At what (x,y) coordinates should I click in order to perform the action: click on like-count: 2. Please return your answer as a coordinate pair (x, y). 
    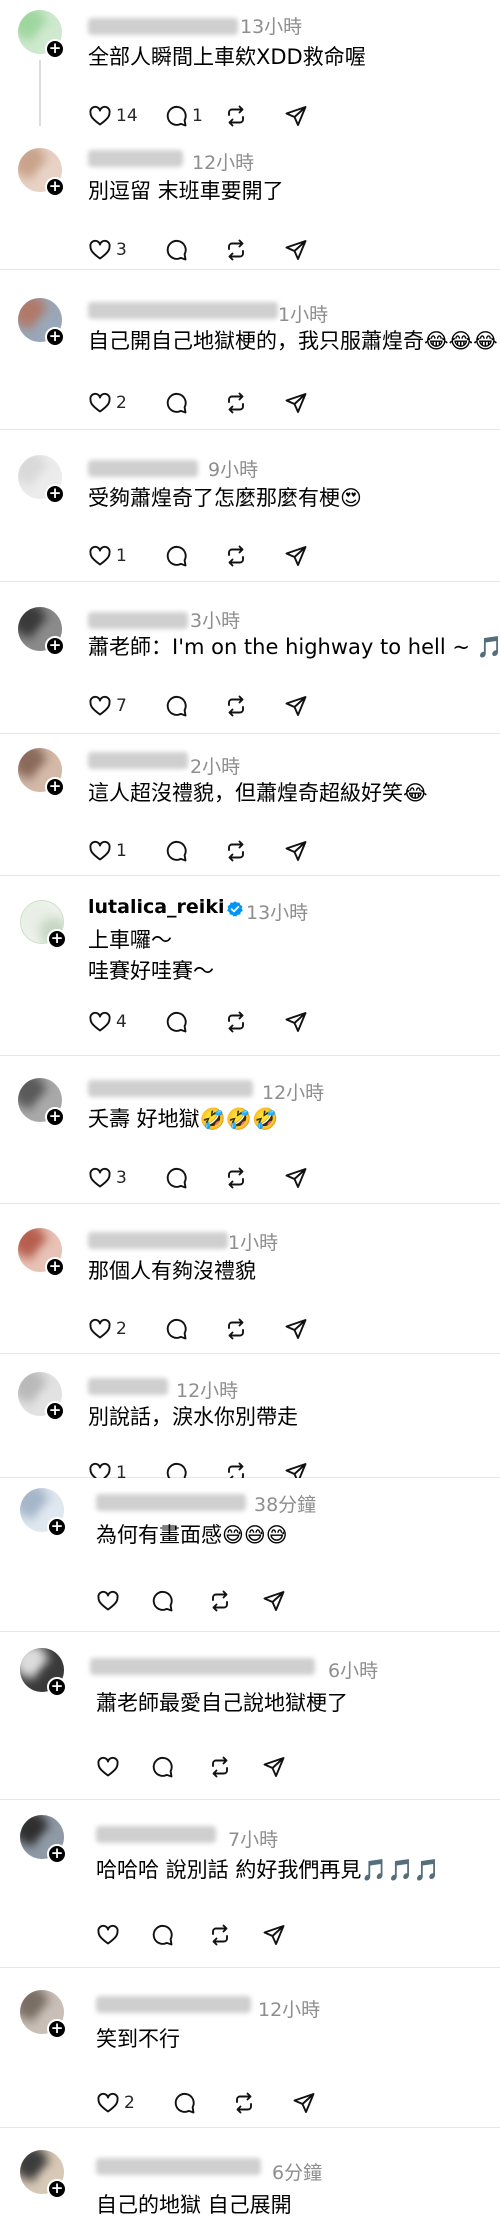
    Looking at the image, I should click on (121, 1329).